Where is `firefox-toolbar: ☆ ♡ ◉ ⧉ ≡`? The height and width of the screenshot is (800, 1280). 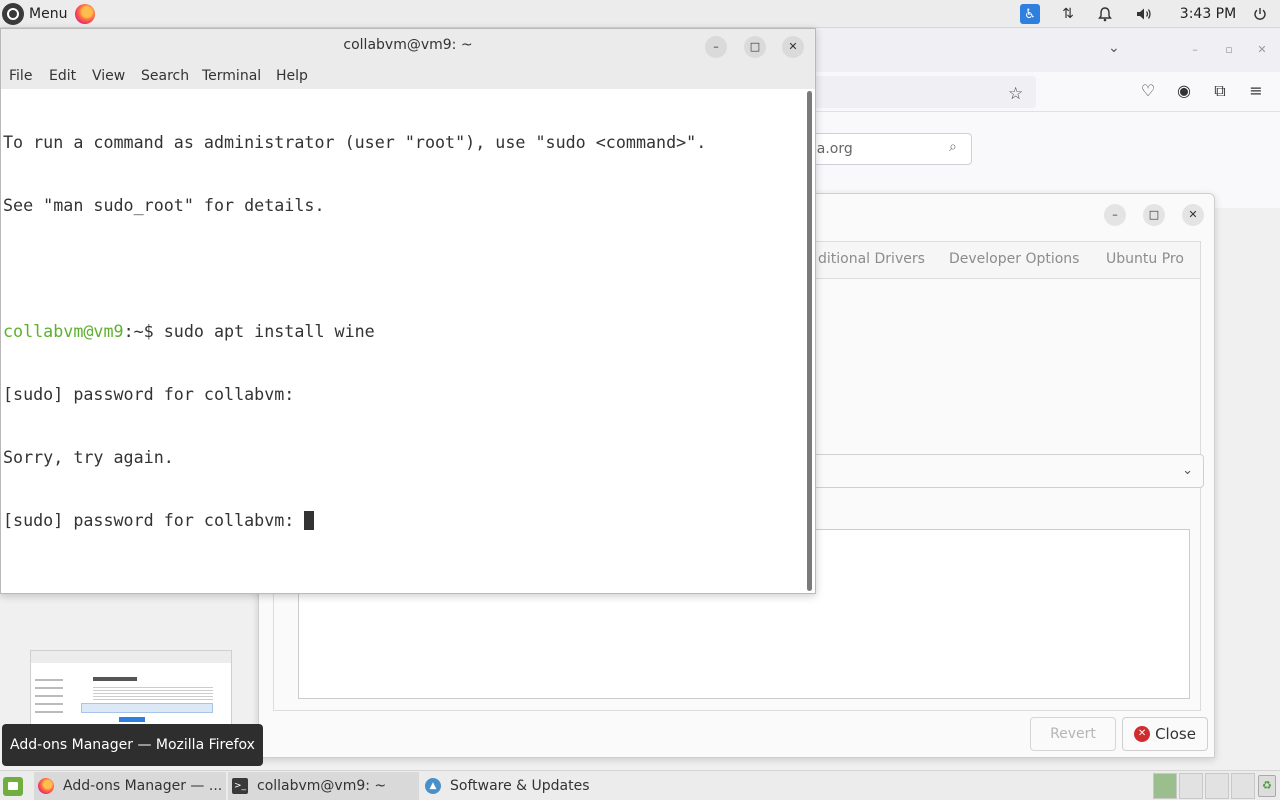 firefox-toolbar: ☆ ♡ ◉ ⧉ ≡ is located at coordinates (1040, 92).